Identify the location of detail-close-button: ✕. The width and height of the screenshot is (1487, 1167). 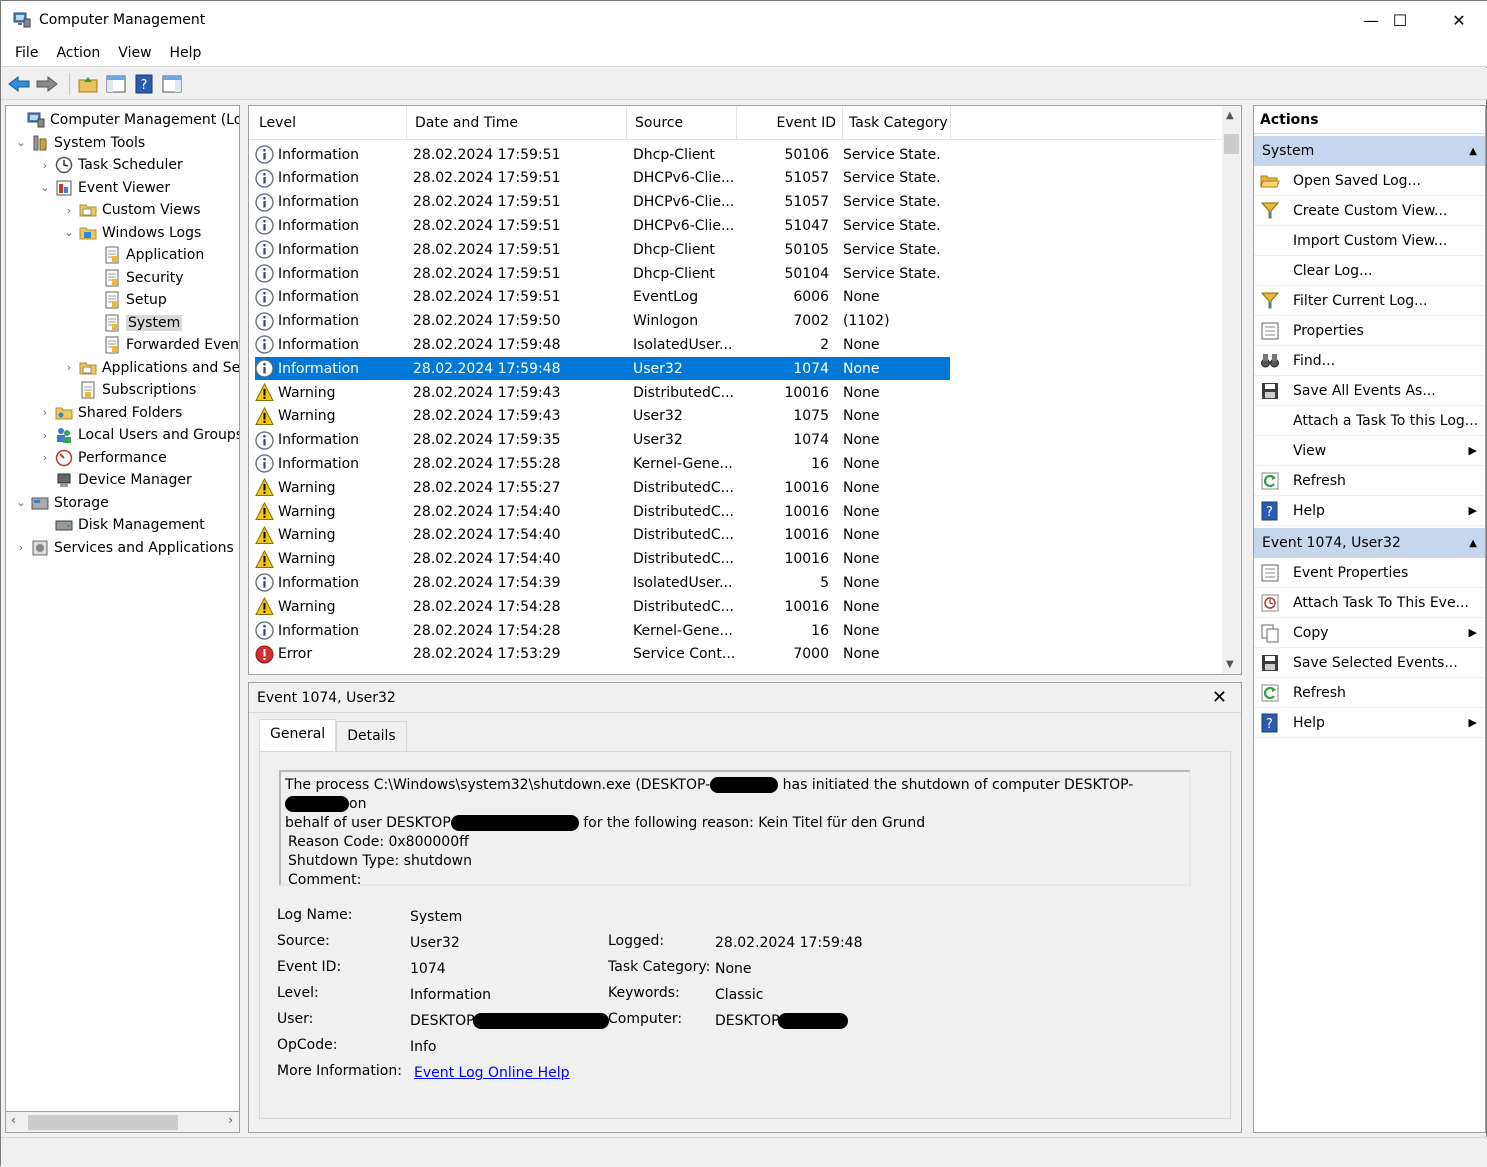
(1219, 697).